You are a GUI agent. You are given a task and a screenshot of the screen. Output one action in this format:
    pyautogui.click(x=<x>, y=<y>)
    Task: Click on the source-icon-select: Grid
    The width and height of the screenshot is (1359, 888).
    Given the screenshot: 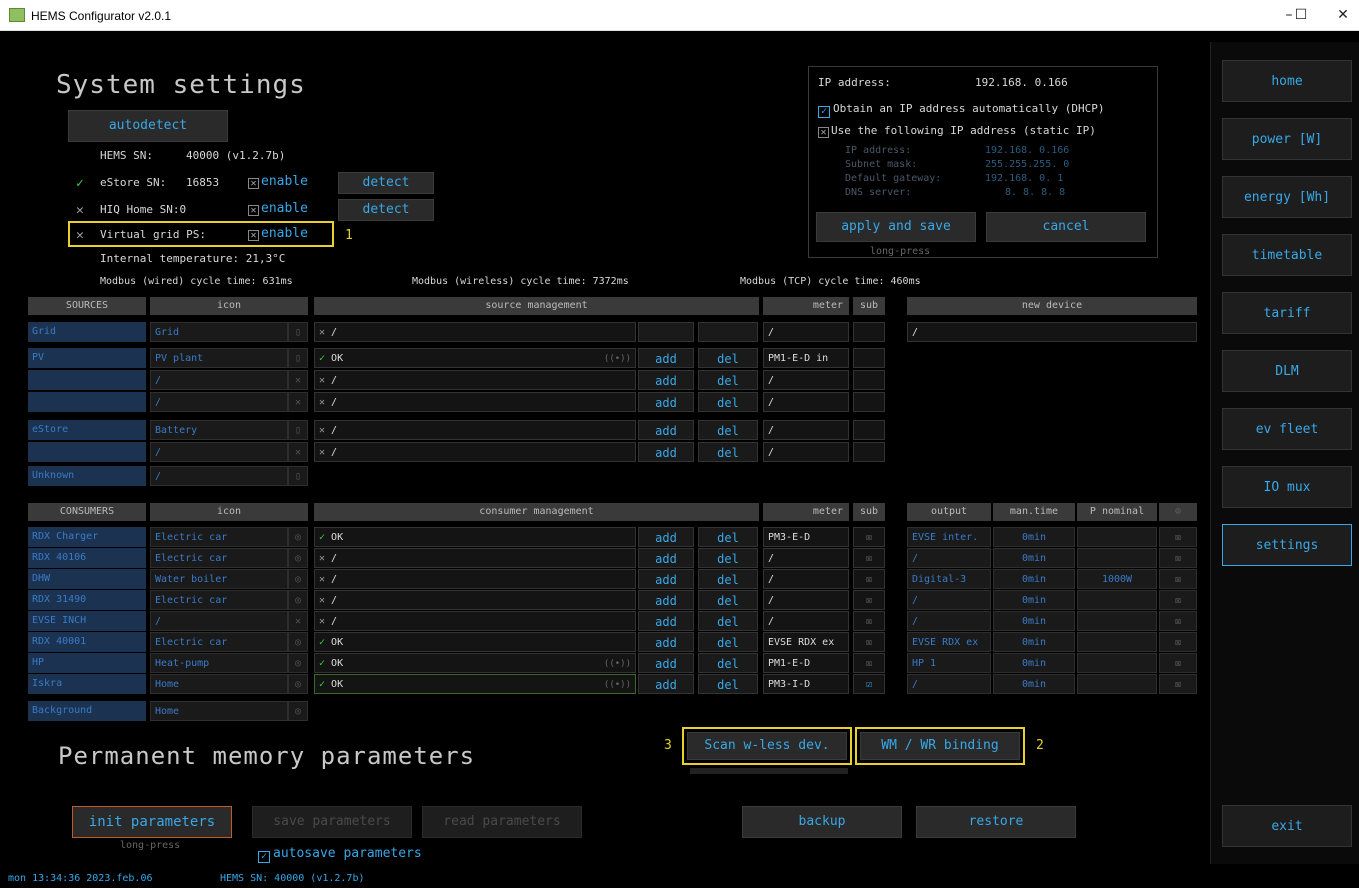 What is the action you would take?
    pyautogui.click(x=219, y=332)
    